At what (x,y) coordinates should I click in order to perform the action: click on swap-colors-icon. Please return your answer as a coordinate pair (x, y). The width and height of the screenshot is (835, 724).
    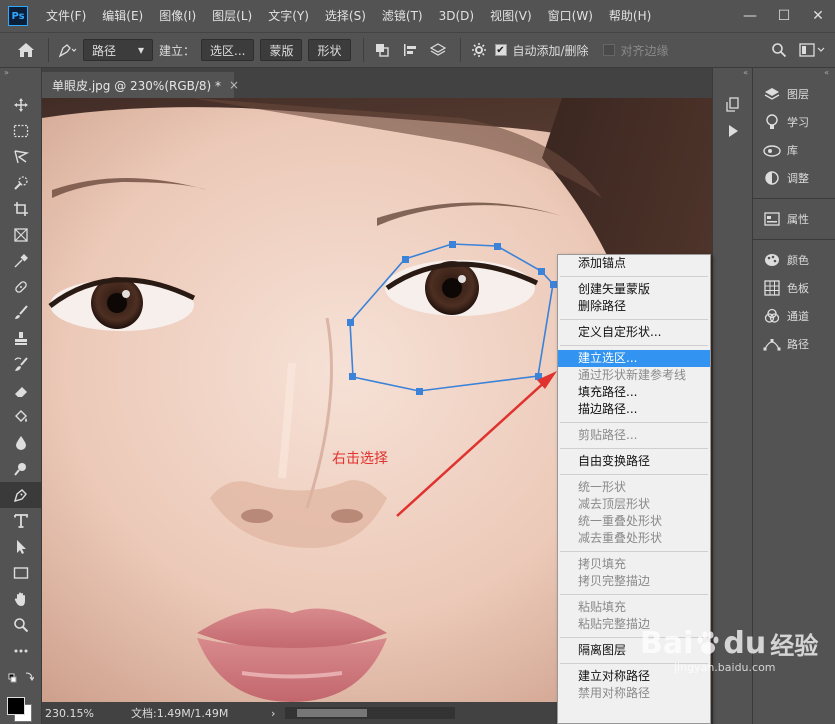
    Looking at the image, I should click on (21, 677).